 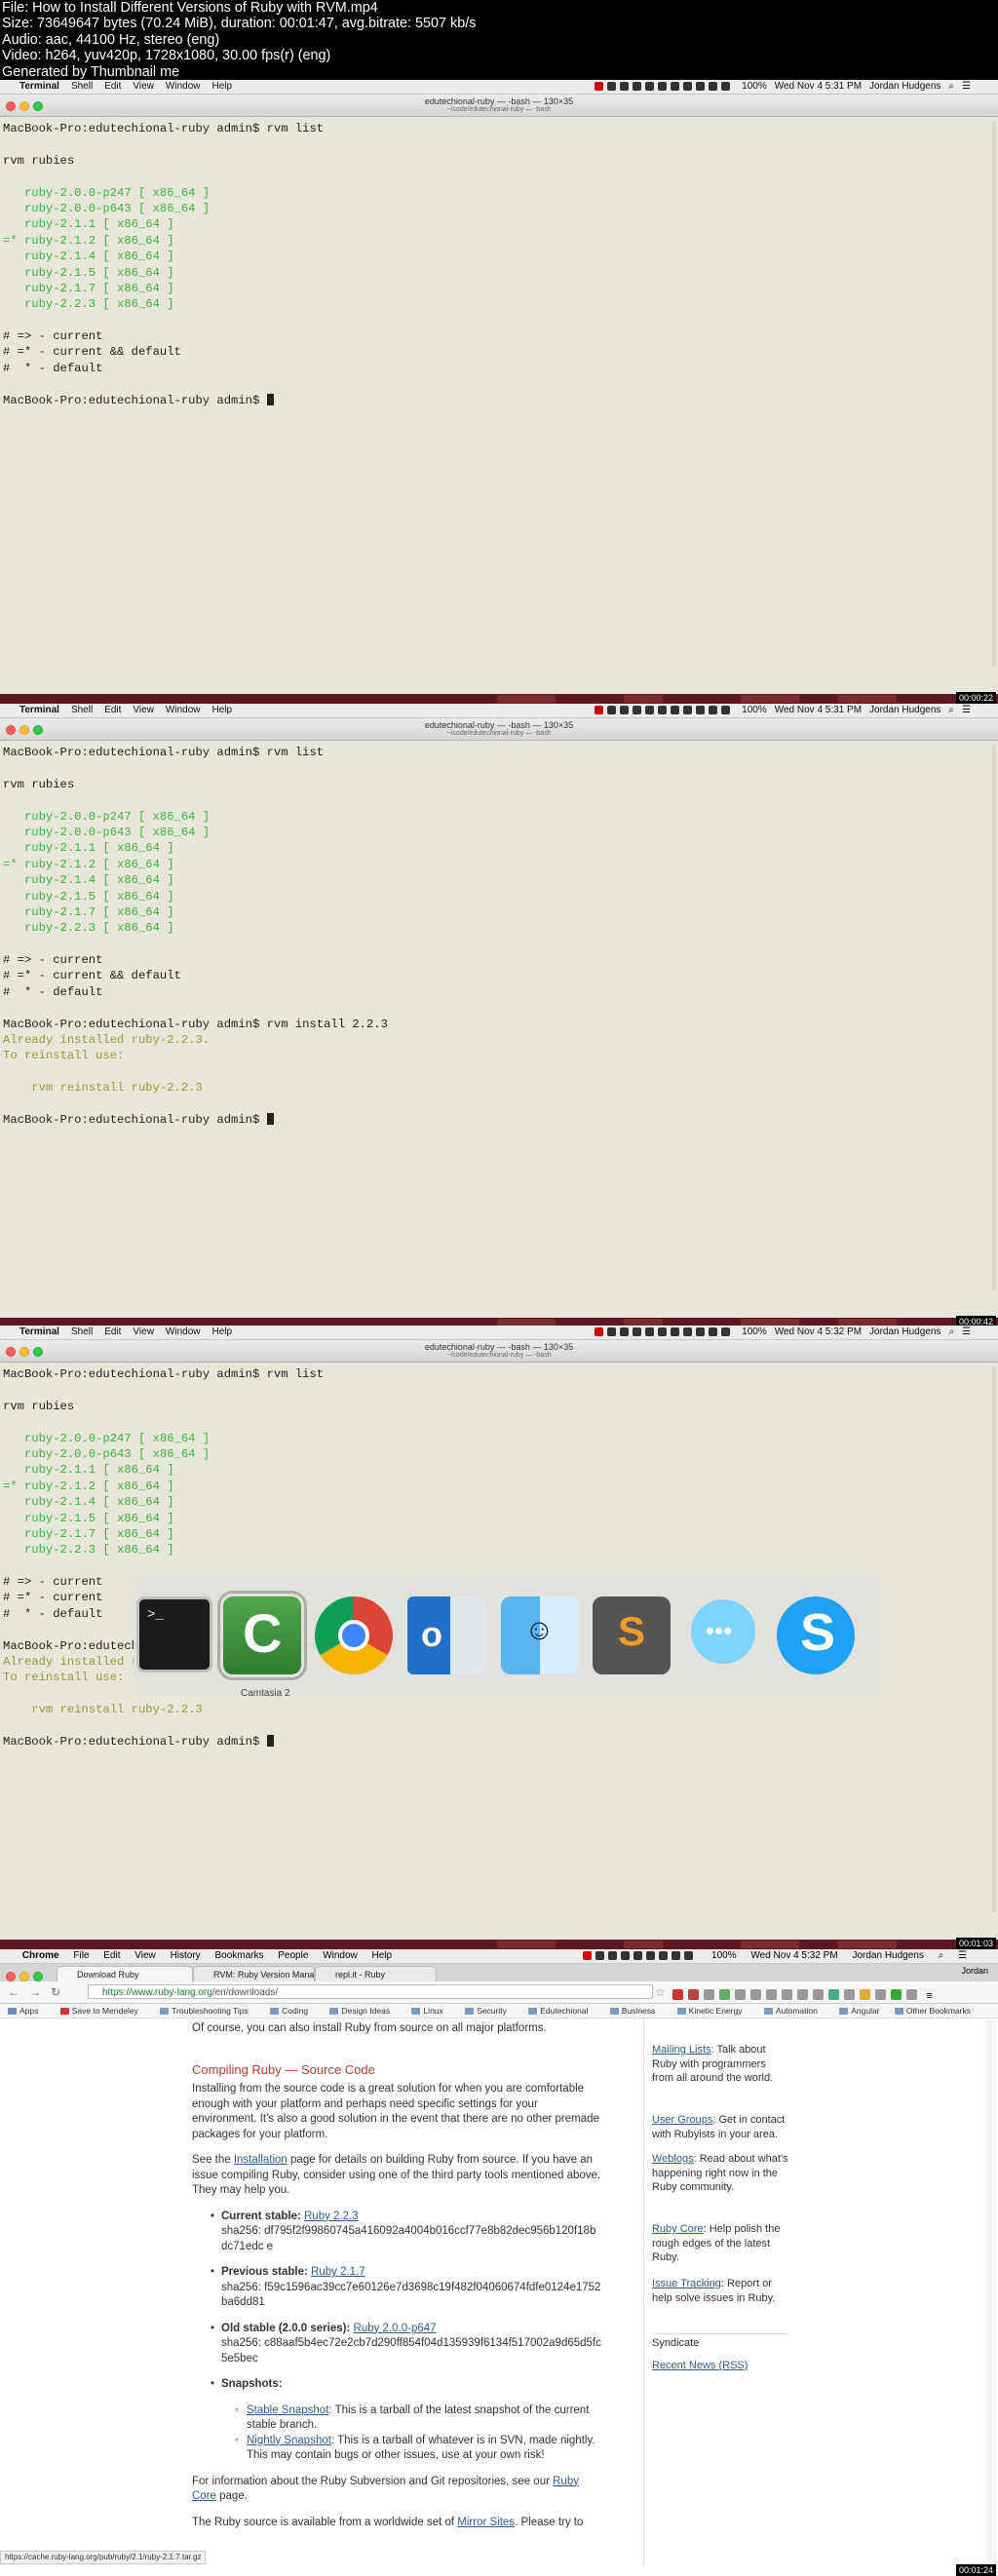 I want to click on scrollbar, so click(x=994, y=1639).